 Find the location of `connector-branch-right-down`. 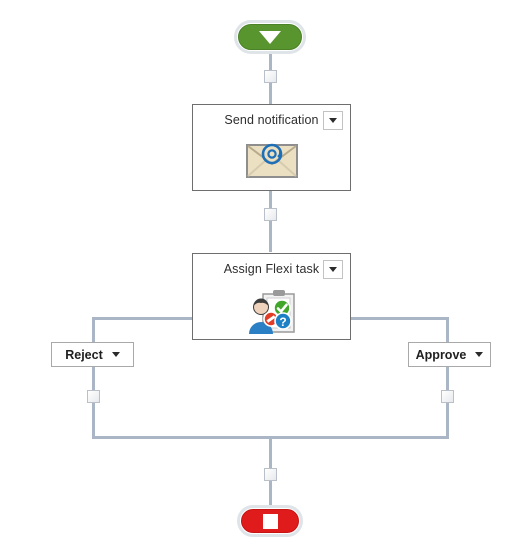

connector-branch-right-down is located at coordinates (447, 330).